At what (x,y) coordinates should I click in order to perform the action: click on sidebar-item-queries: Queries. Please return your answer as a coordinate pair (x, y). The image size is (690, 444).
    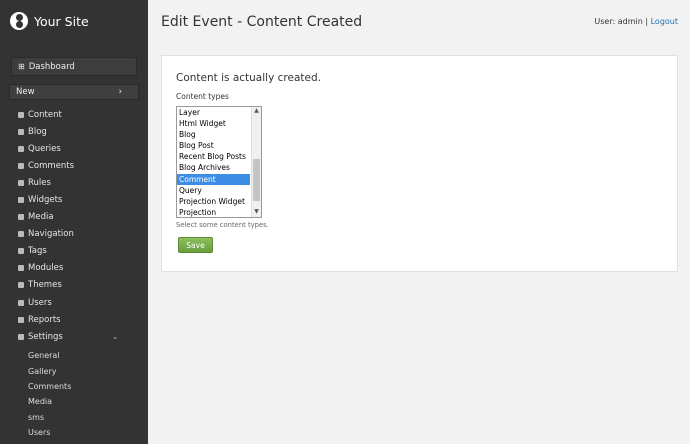
    Looking at the image, I should click on (80, 148).